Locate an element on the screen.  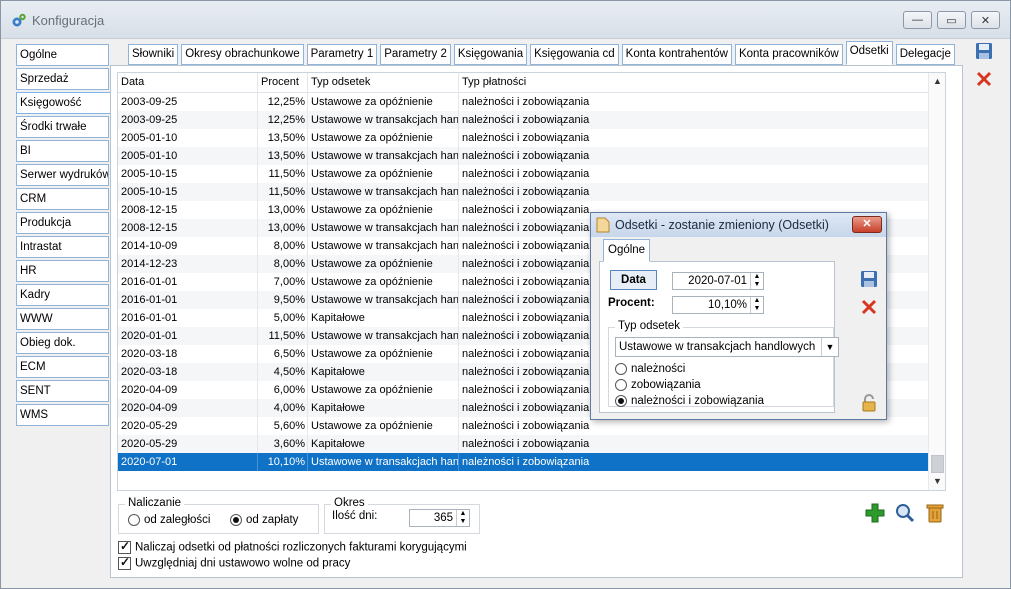
cell-date: 2003-09-25 is located at coordinates (188, 102).